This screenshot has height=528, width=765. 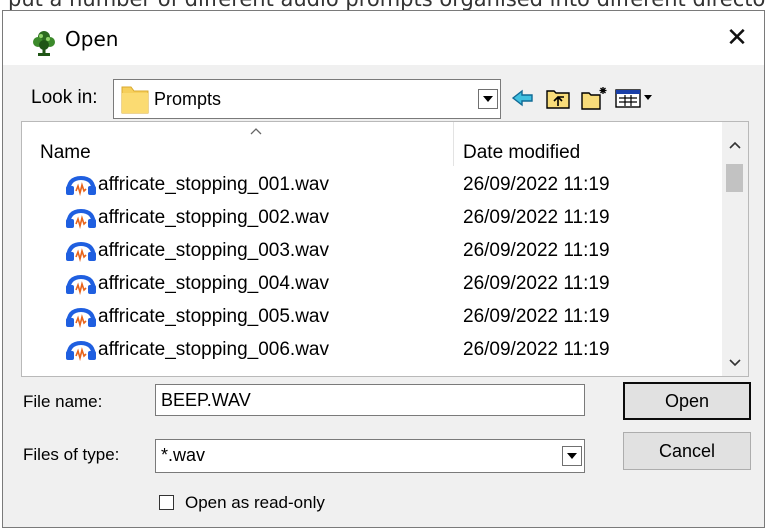 I want to click on audacity-app-icon, so click(x=44, y=43).